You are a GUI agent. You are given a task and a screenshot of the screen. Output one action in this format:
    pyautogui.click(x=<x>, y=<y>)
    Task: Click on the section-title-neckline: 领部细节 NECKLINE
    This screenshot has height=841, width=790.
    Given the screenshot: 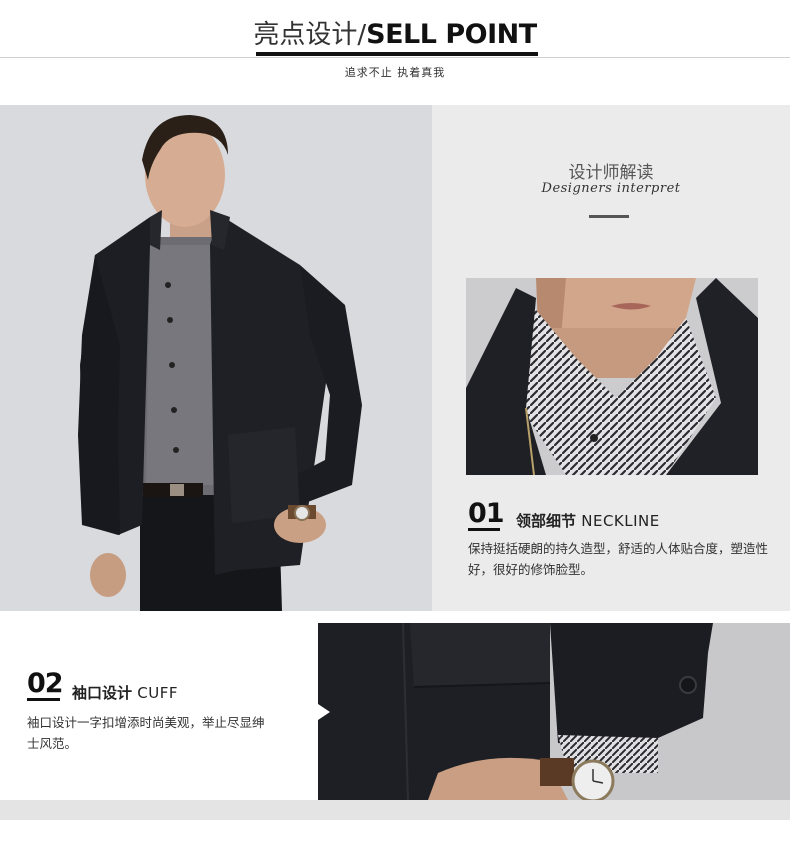 What is the action you would take?
    pyautogui.click(x=588, y=520)
    